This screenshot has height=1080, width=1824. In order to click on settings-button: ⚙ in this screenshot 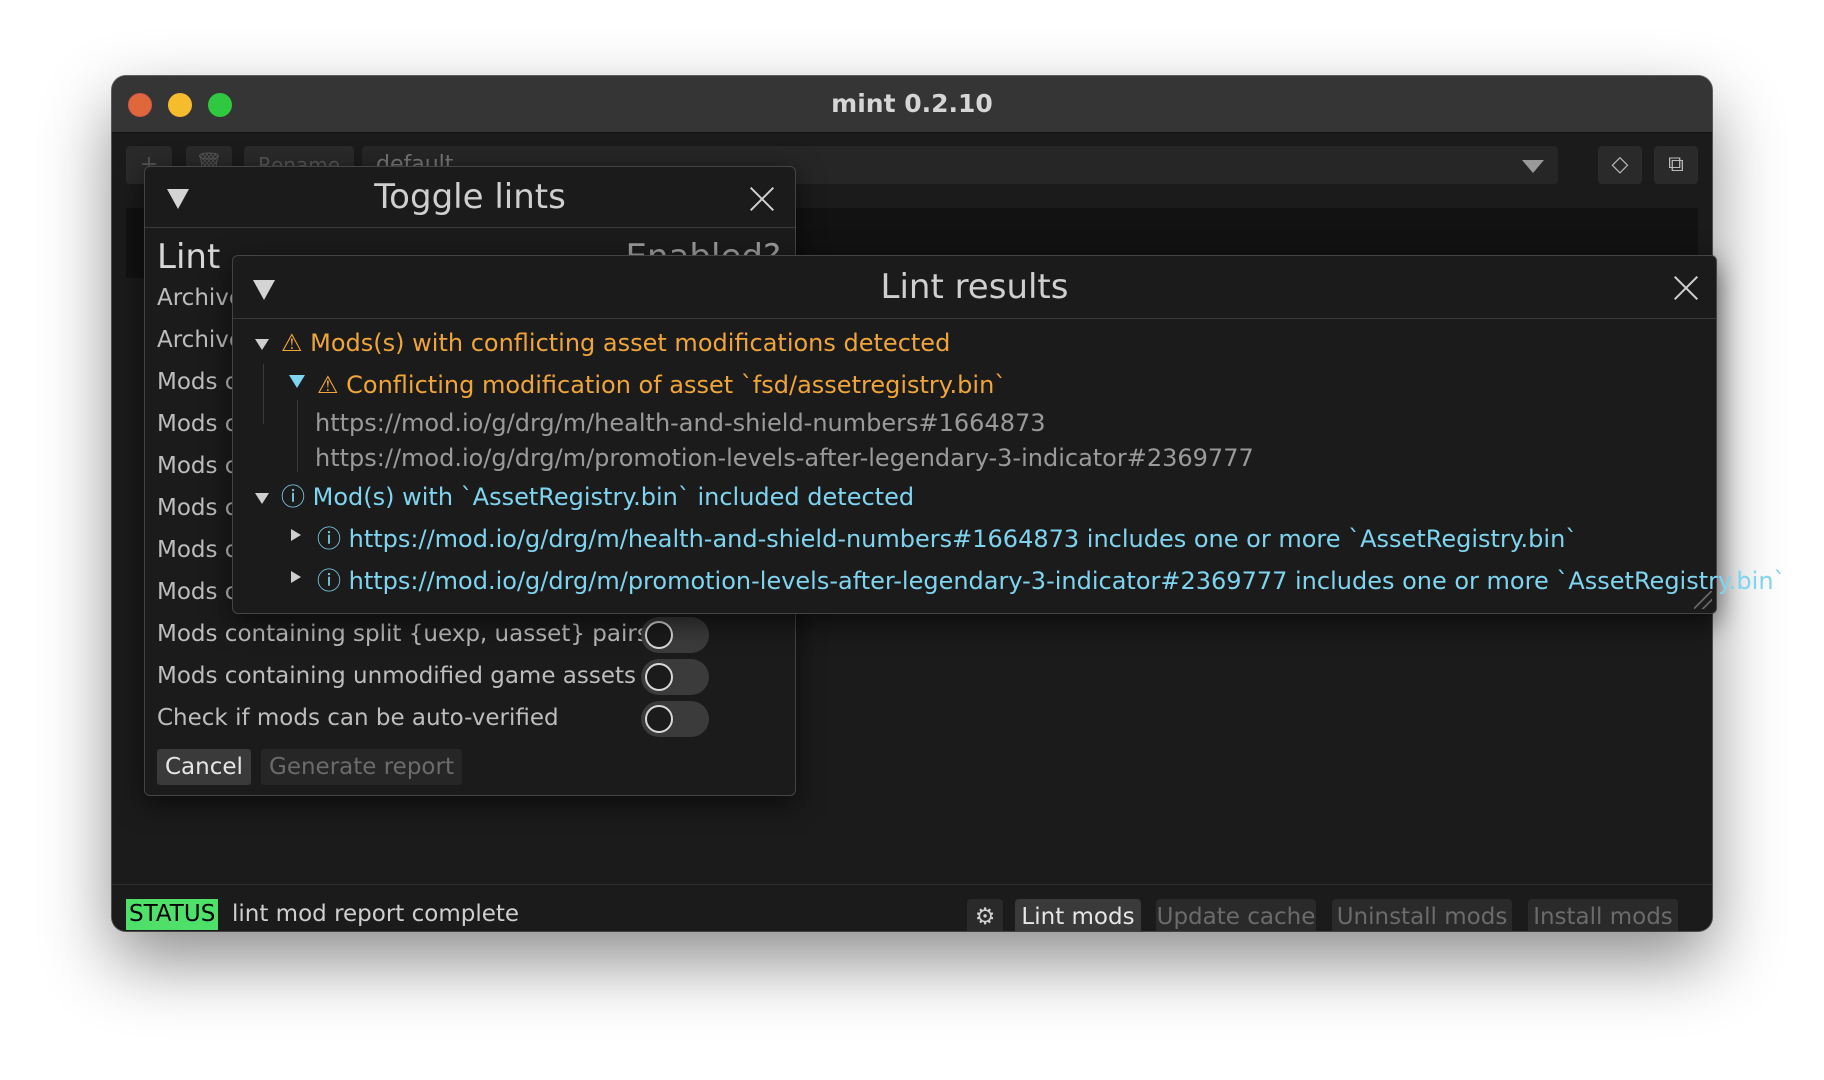, I will do `click(985, 915)`.